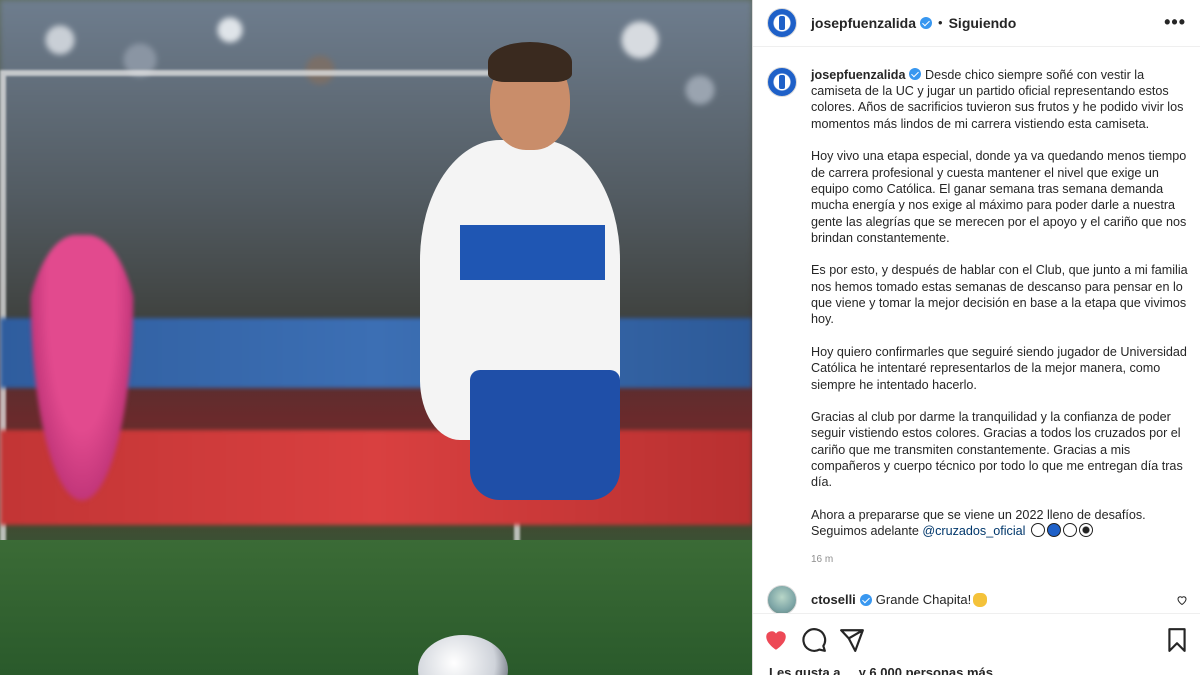  I want to click on comment-item: ctoselli Grande Chapita!, so click(977, 599).